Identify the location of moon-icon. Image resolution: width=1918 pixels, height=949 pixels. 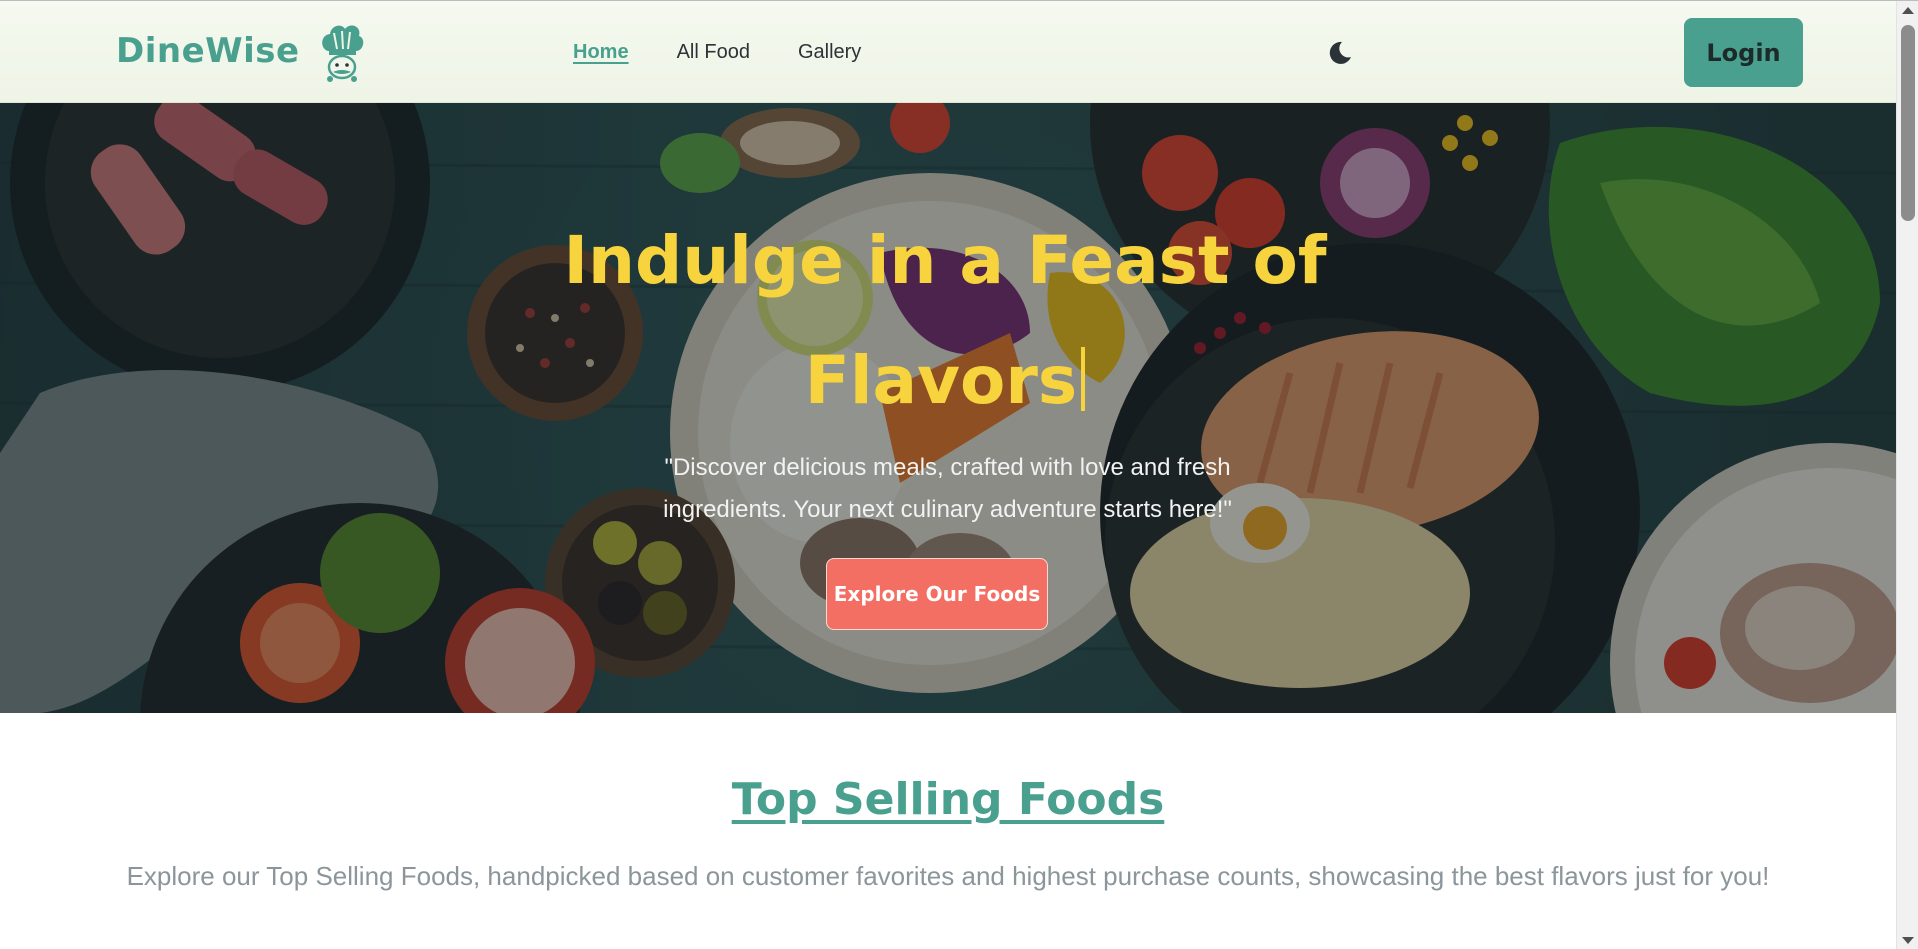
(1339, 53).